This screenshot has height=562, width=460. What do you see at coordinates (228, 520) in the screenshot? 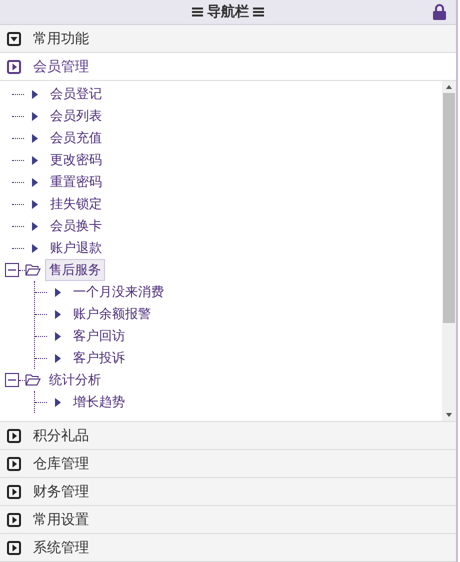
I see `accordion-header: 常用设置` at bounding box center [228, 520].